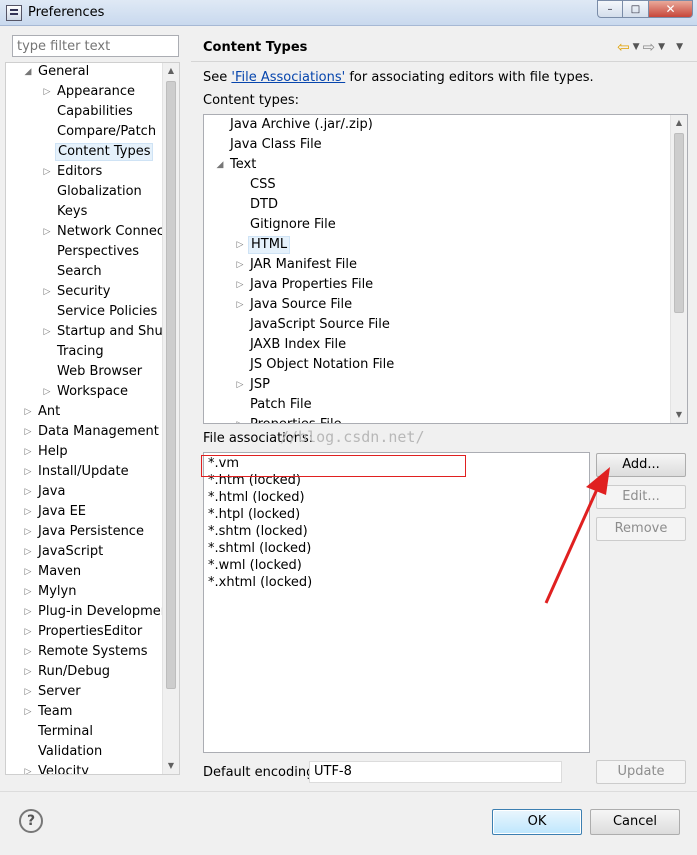 The width and height of the screenshot is (697, 855). Describe the element at coordinates (437, 406) in the screenshot. I see `tree-item: Patch File` at that location.